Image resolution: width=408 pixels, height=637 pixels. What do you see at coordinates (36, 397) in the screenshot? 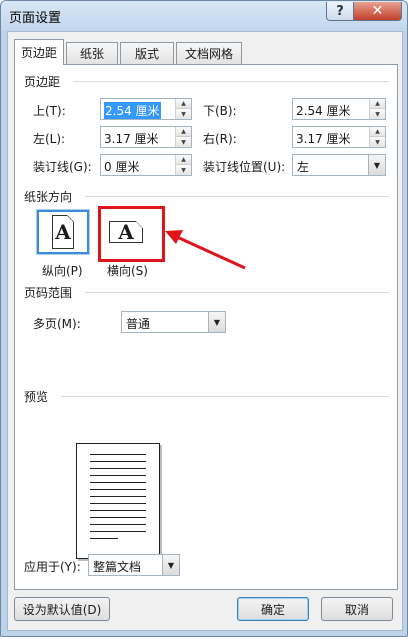
I see `preview-group-title: 预览` at bounding box center [36, 397].